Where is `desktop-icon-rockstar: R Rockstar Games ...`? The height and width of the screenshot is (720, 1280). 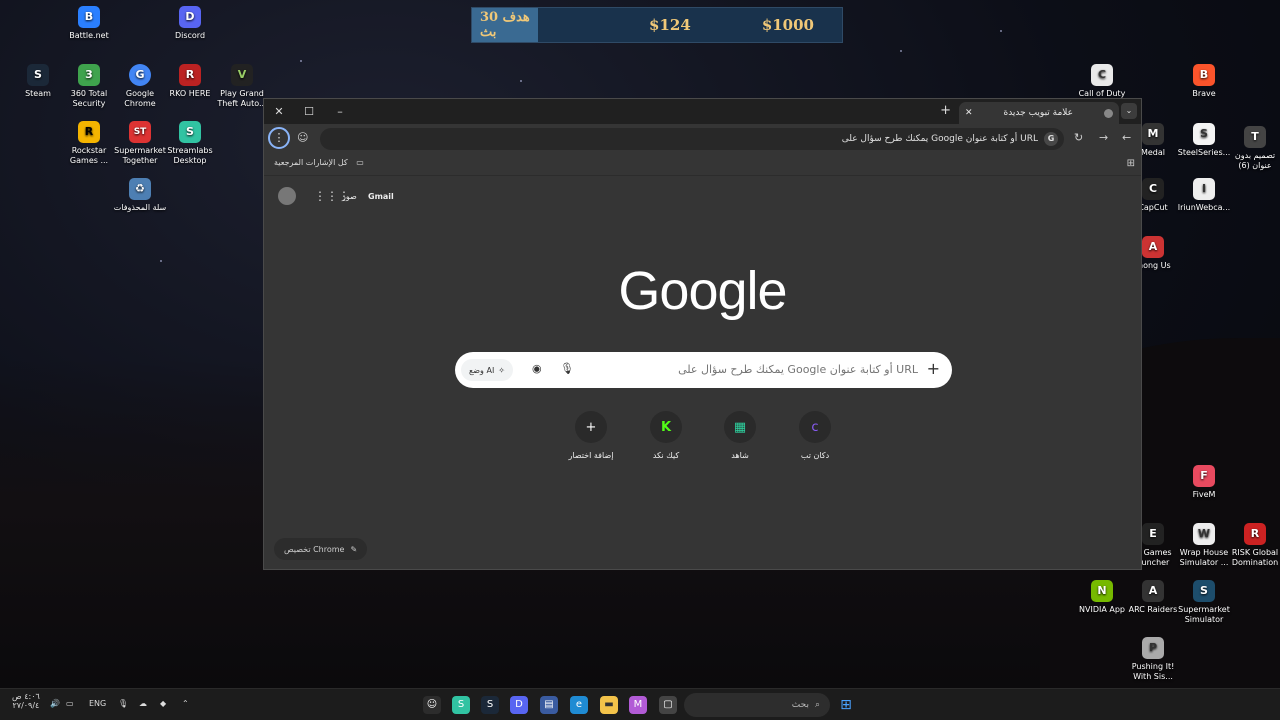
desktop-icon-rockstar: R Rockstar Games ... is located at coordinates (89, 143).